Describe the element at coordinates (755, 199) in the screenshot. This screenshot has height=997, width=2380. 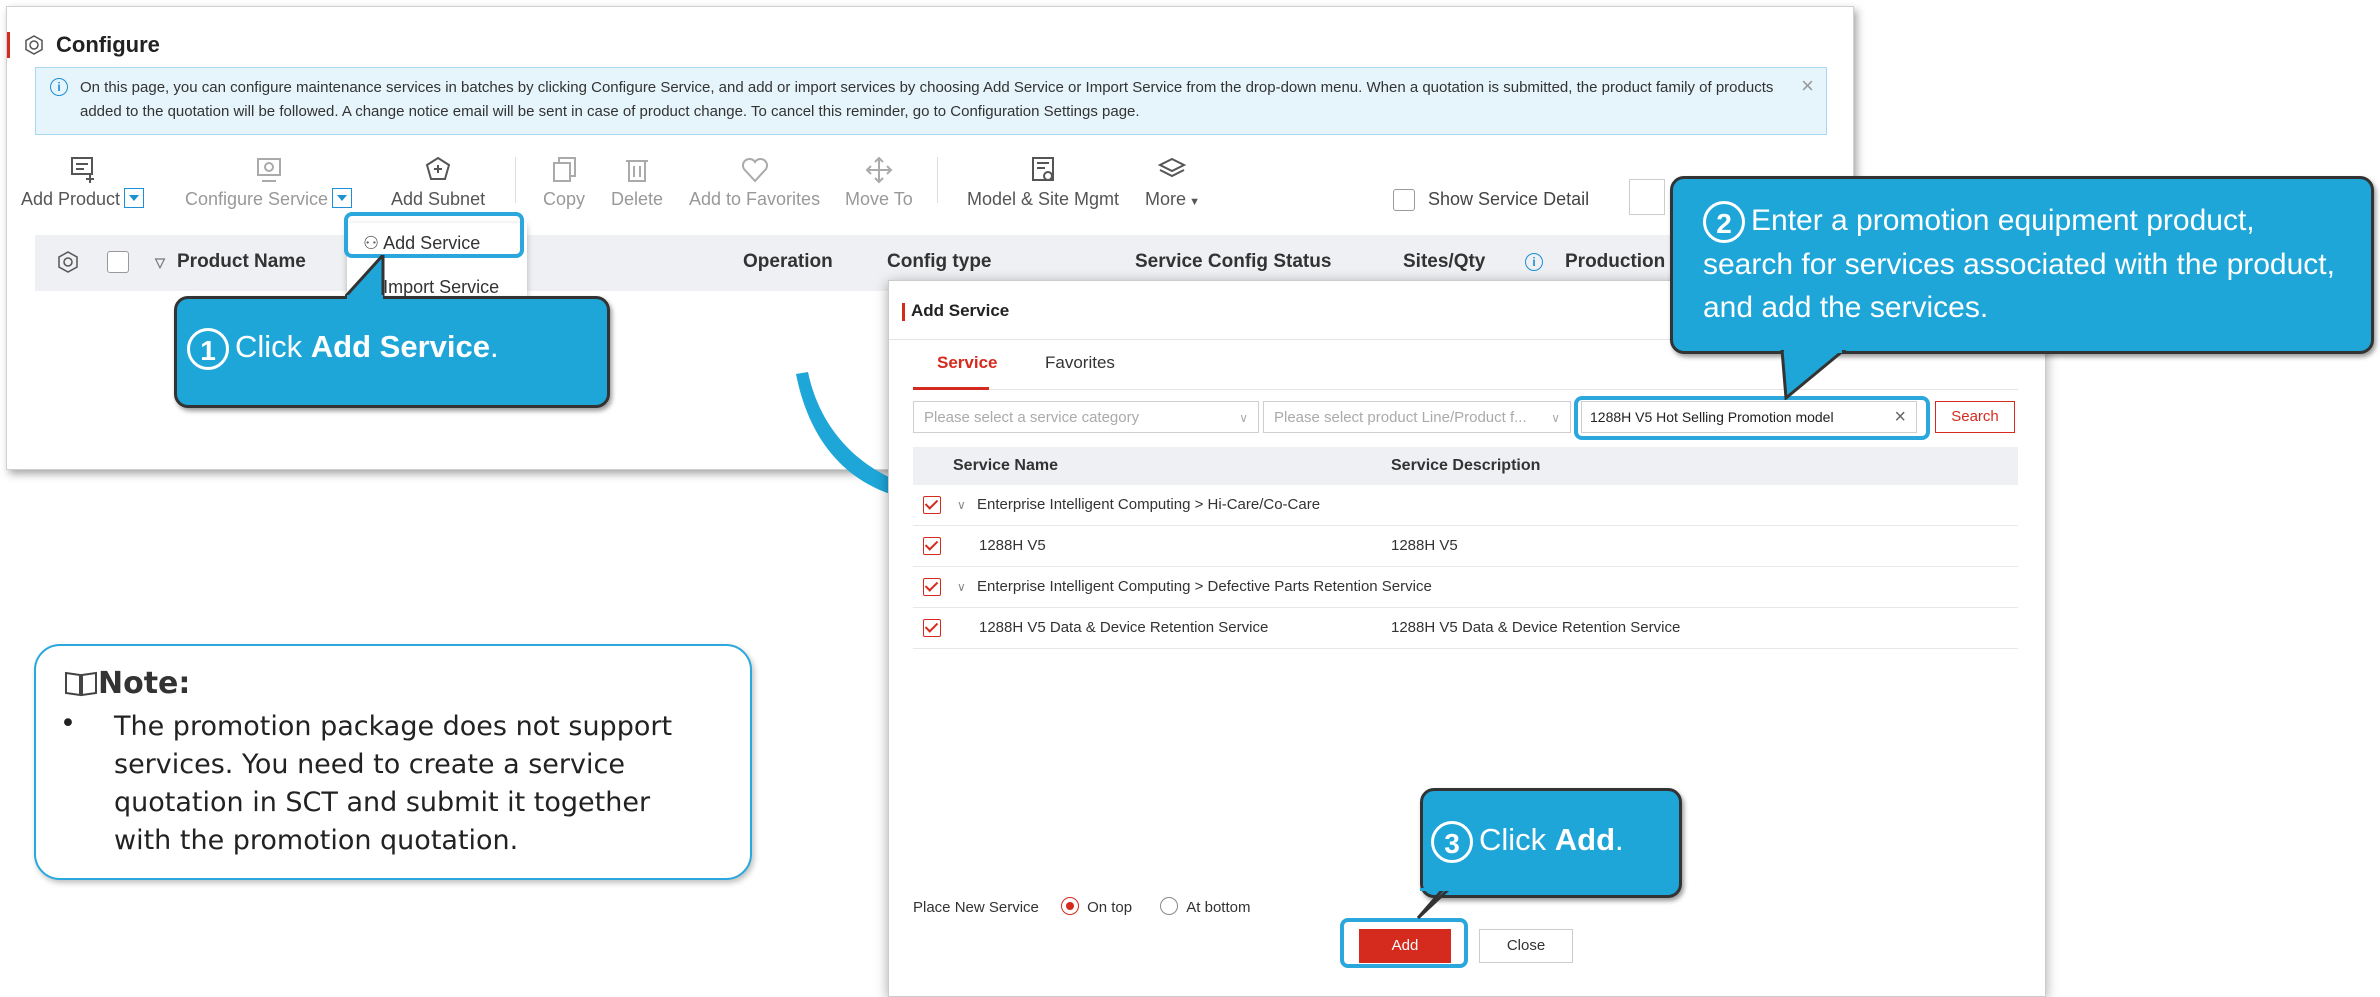
I see `add-to-favorites-label: Add to Favorites` at that location.